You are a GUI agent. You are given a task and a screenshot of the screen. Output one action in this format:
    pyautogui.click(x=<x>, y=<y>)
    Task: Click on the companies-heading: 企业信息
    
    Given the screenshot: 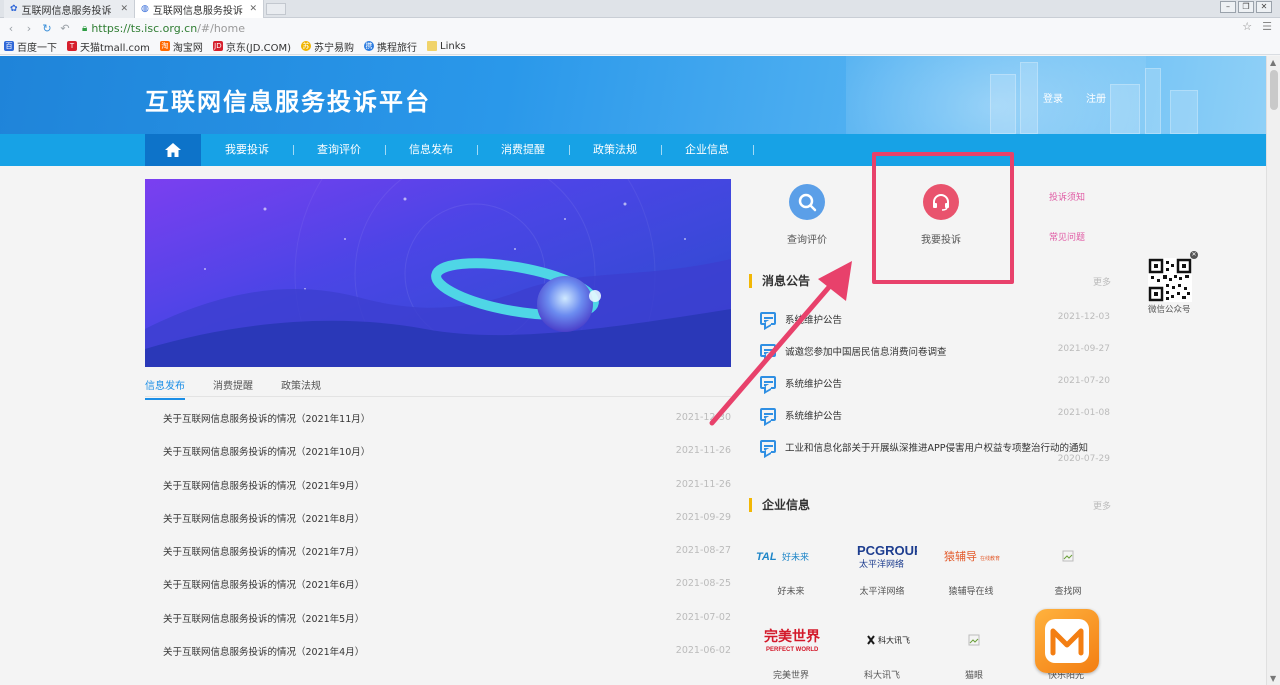 What is the action you would take?
    pyautogui.click(x=779, y=505)
    